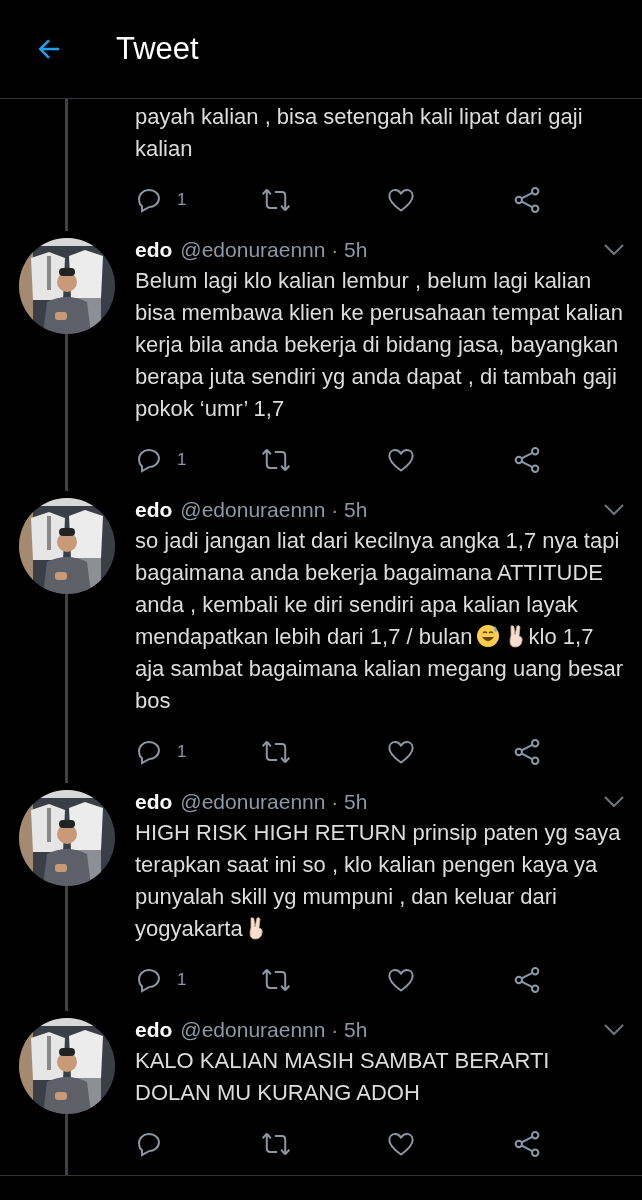 Image resolution: width=642 pixels, height=1200 pixels. Describe the element at coordinates (343, 1077) in the screenshot. I see `tweet-text: KALO KALIAN MASIH SAMBAT BERARTI DOLAN MU KURANG ADOH` at that location.